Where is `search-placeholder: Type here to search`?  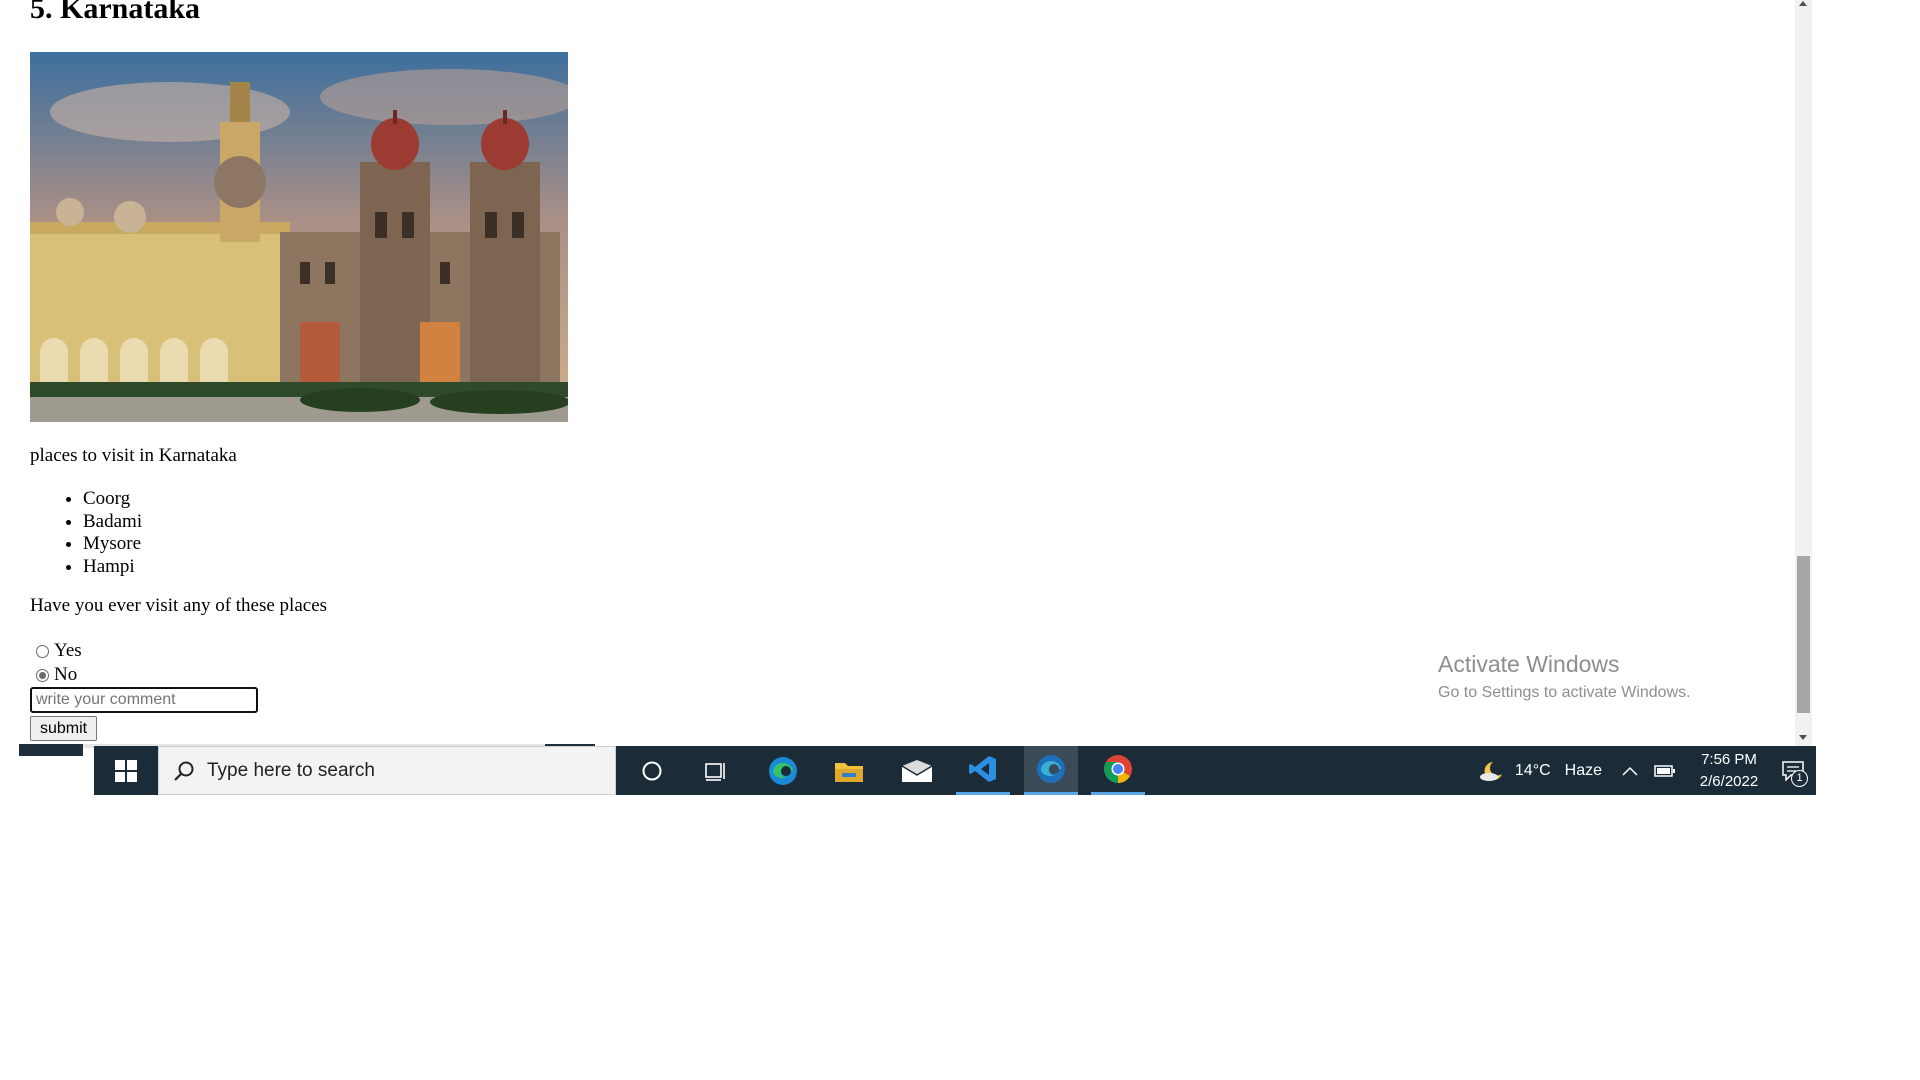
search-placeholder: Type here to search is located at coordinates (291, 770).